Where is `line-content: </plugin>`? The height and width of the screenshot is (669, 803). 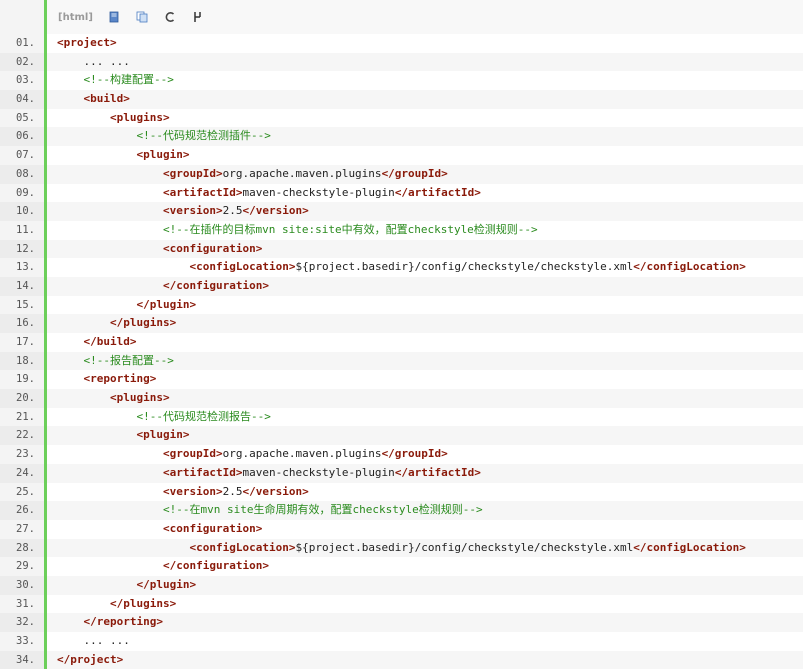
line-content: </plugin> is located at coordinates (425, 585).